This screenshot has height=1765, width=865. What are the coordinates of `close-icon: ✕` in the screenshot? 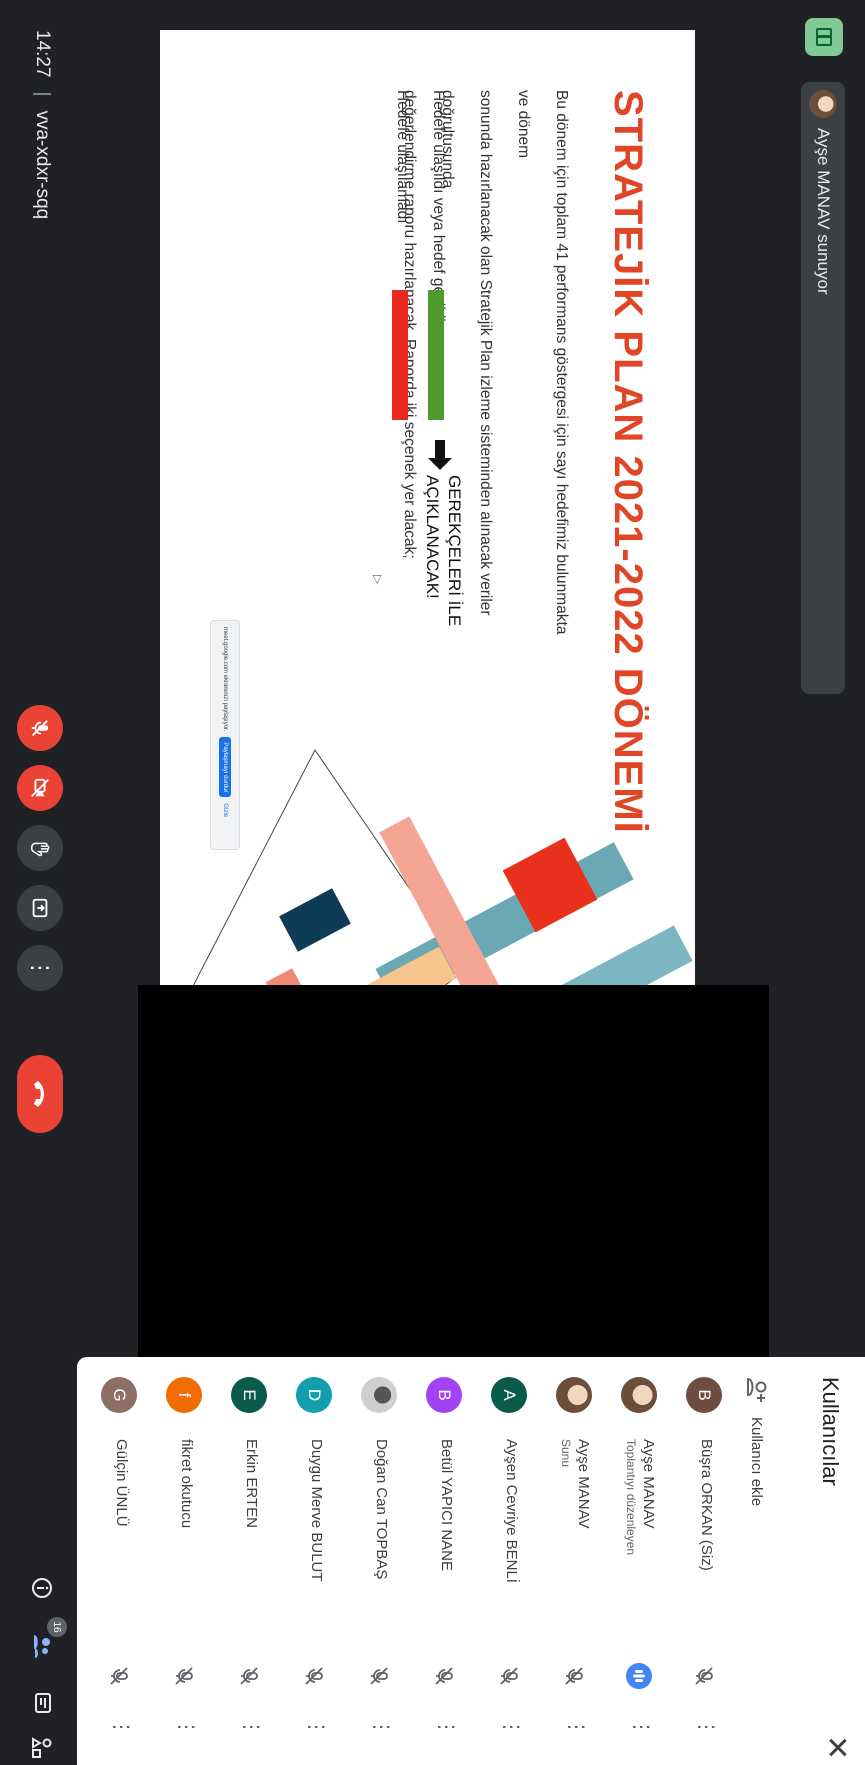 It's located at (836, 1747).